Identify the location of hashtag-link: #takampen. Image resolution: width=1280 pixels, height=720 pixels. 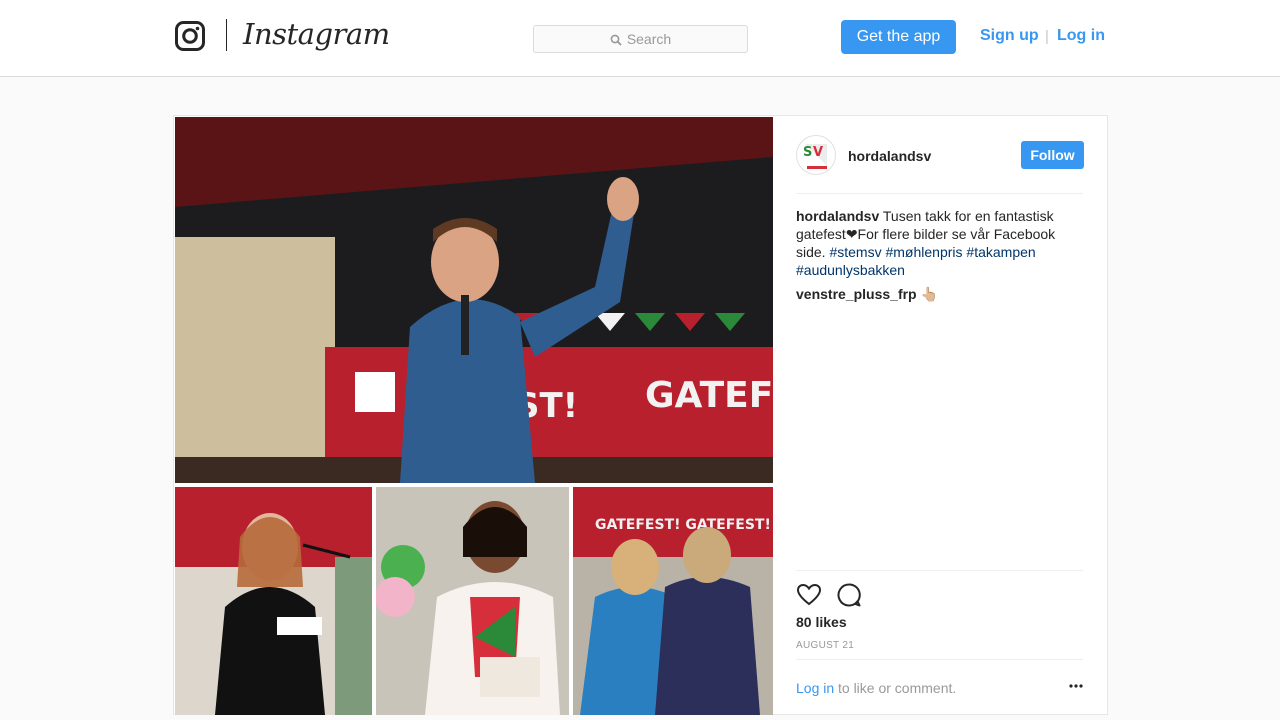
(1000, 252).